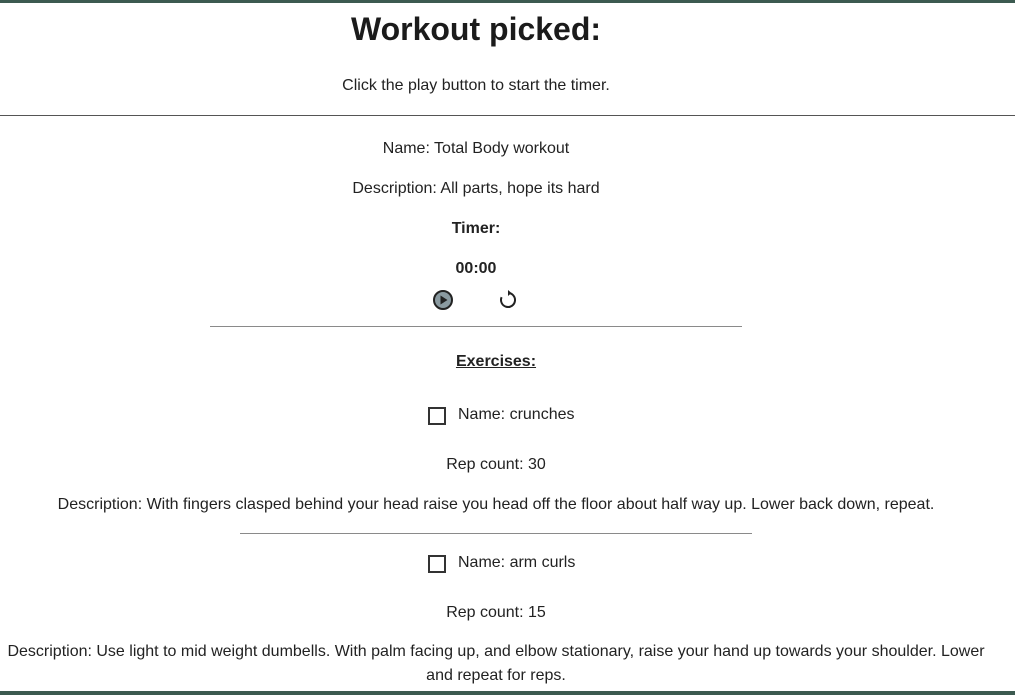 This screenshot has height=695, width=1015. I want to click on workout-name: Name: Total Body workout, so click(476, 148).